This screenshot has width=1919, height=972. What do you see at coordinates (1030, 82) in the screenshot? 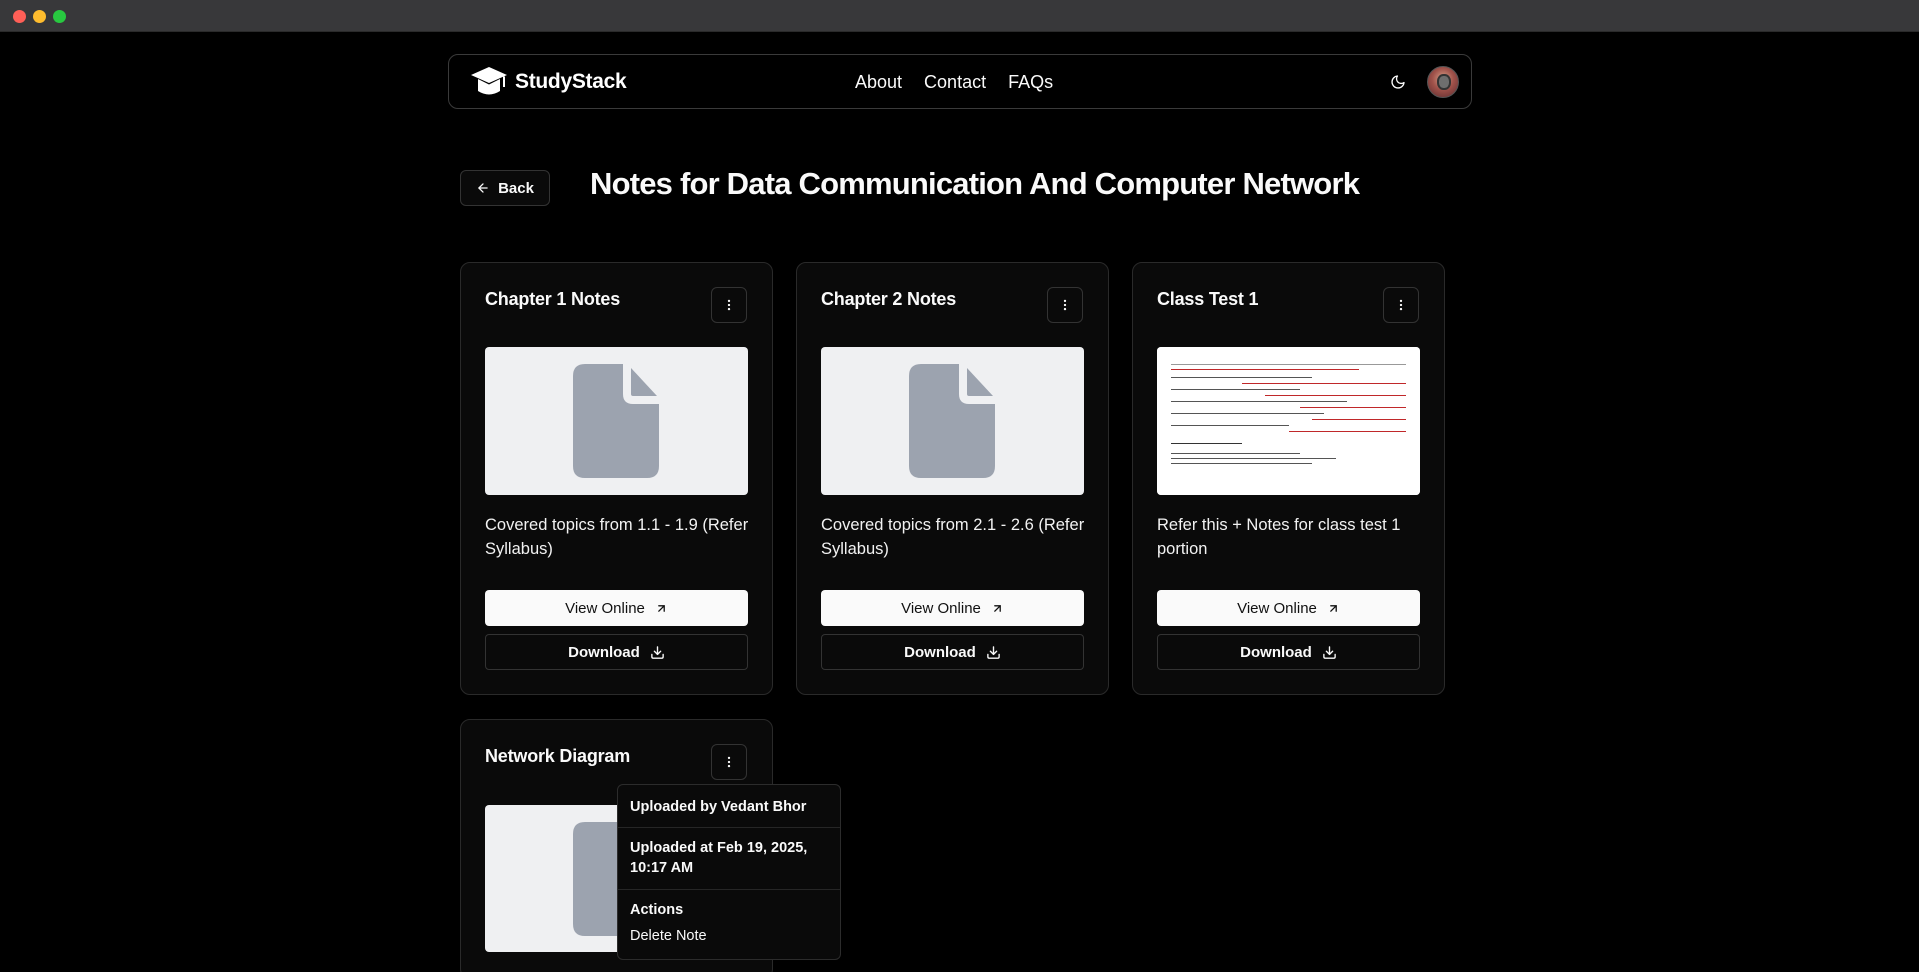
I see `nav-link-faqs: FAQs` at bounding box center [1030, 82].